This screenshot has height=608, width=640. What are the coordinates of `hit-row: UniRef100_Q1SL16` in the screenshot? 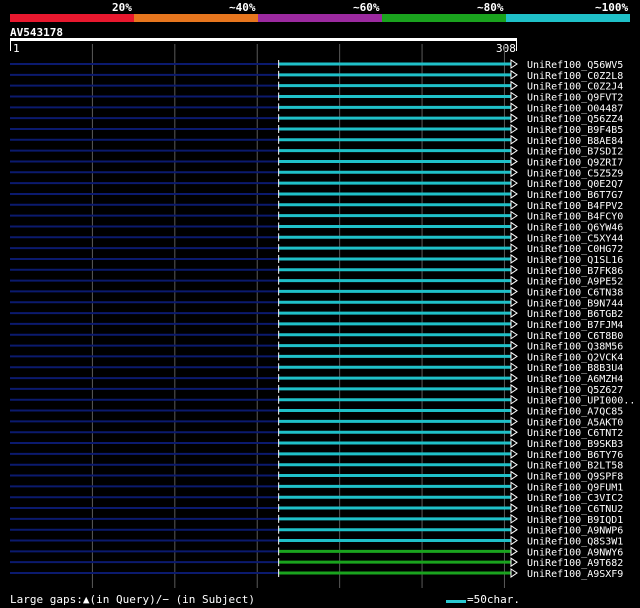 It's located at (316, 260).